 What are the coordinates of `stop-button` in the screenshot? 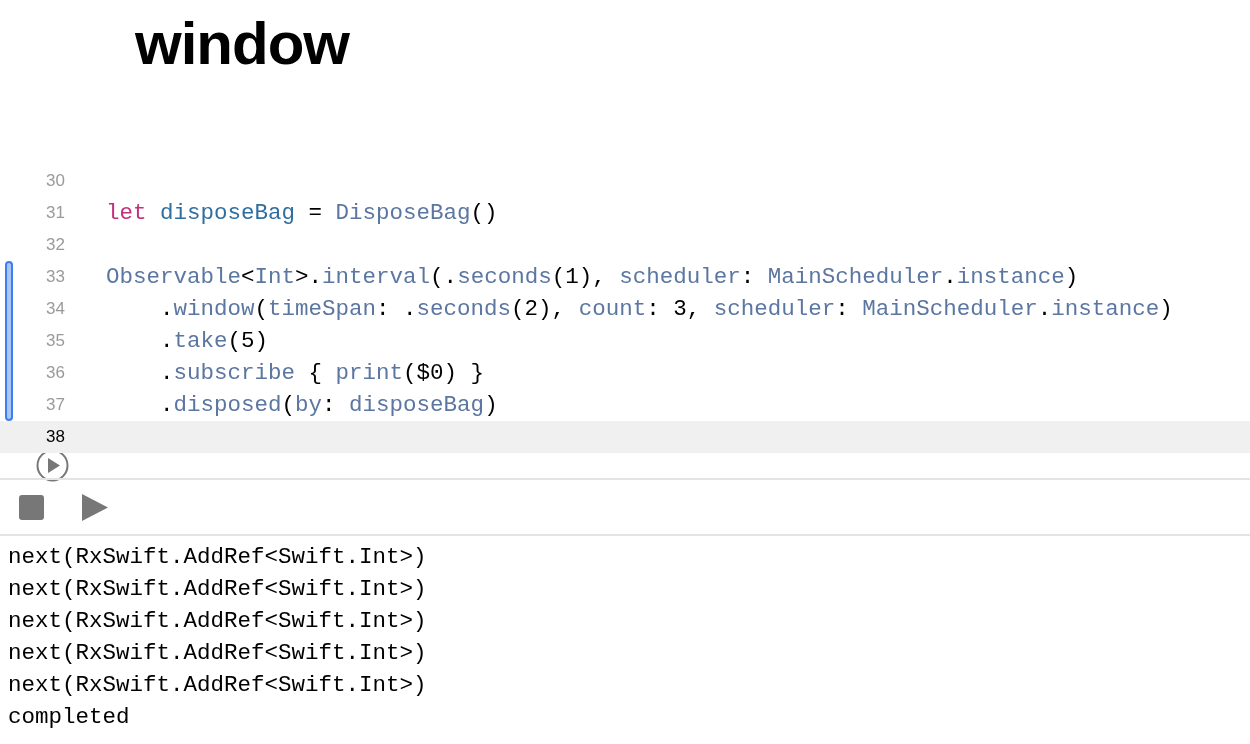 It's located at (31, 507).